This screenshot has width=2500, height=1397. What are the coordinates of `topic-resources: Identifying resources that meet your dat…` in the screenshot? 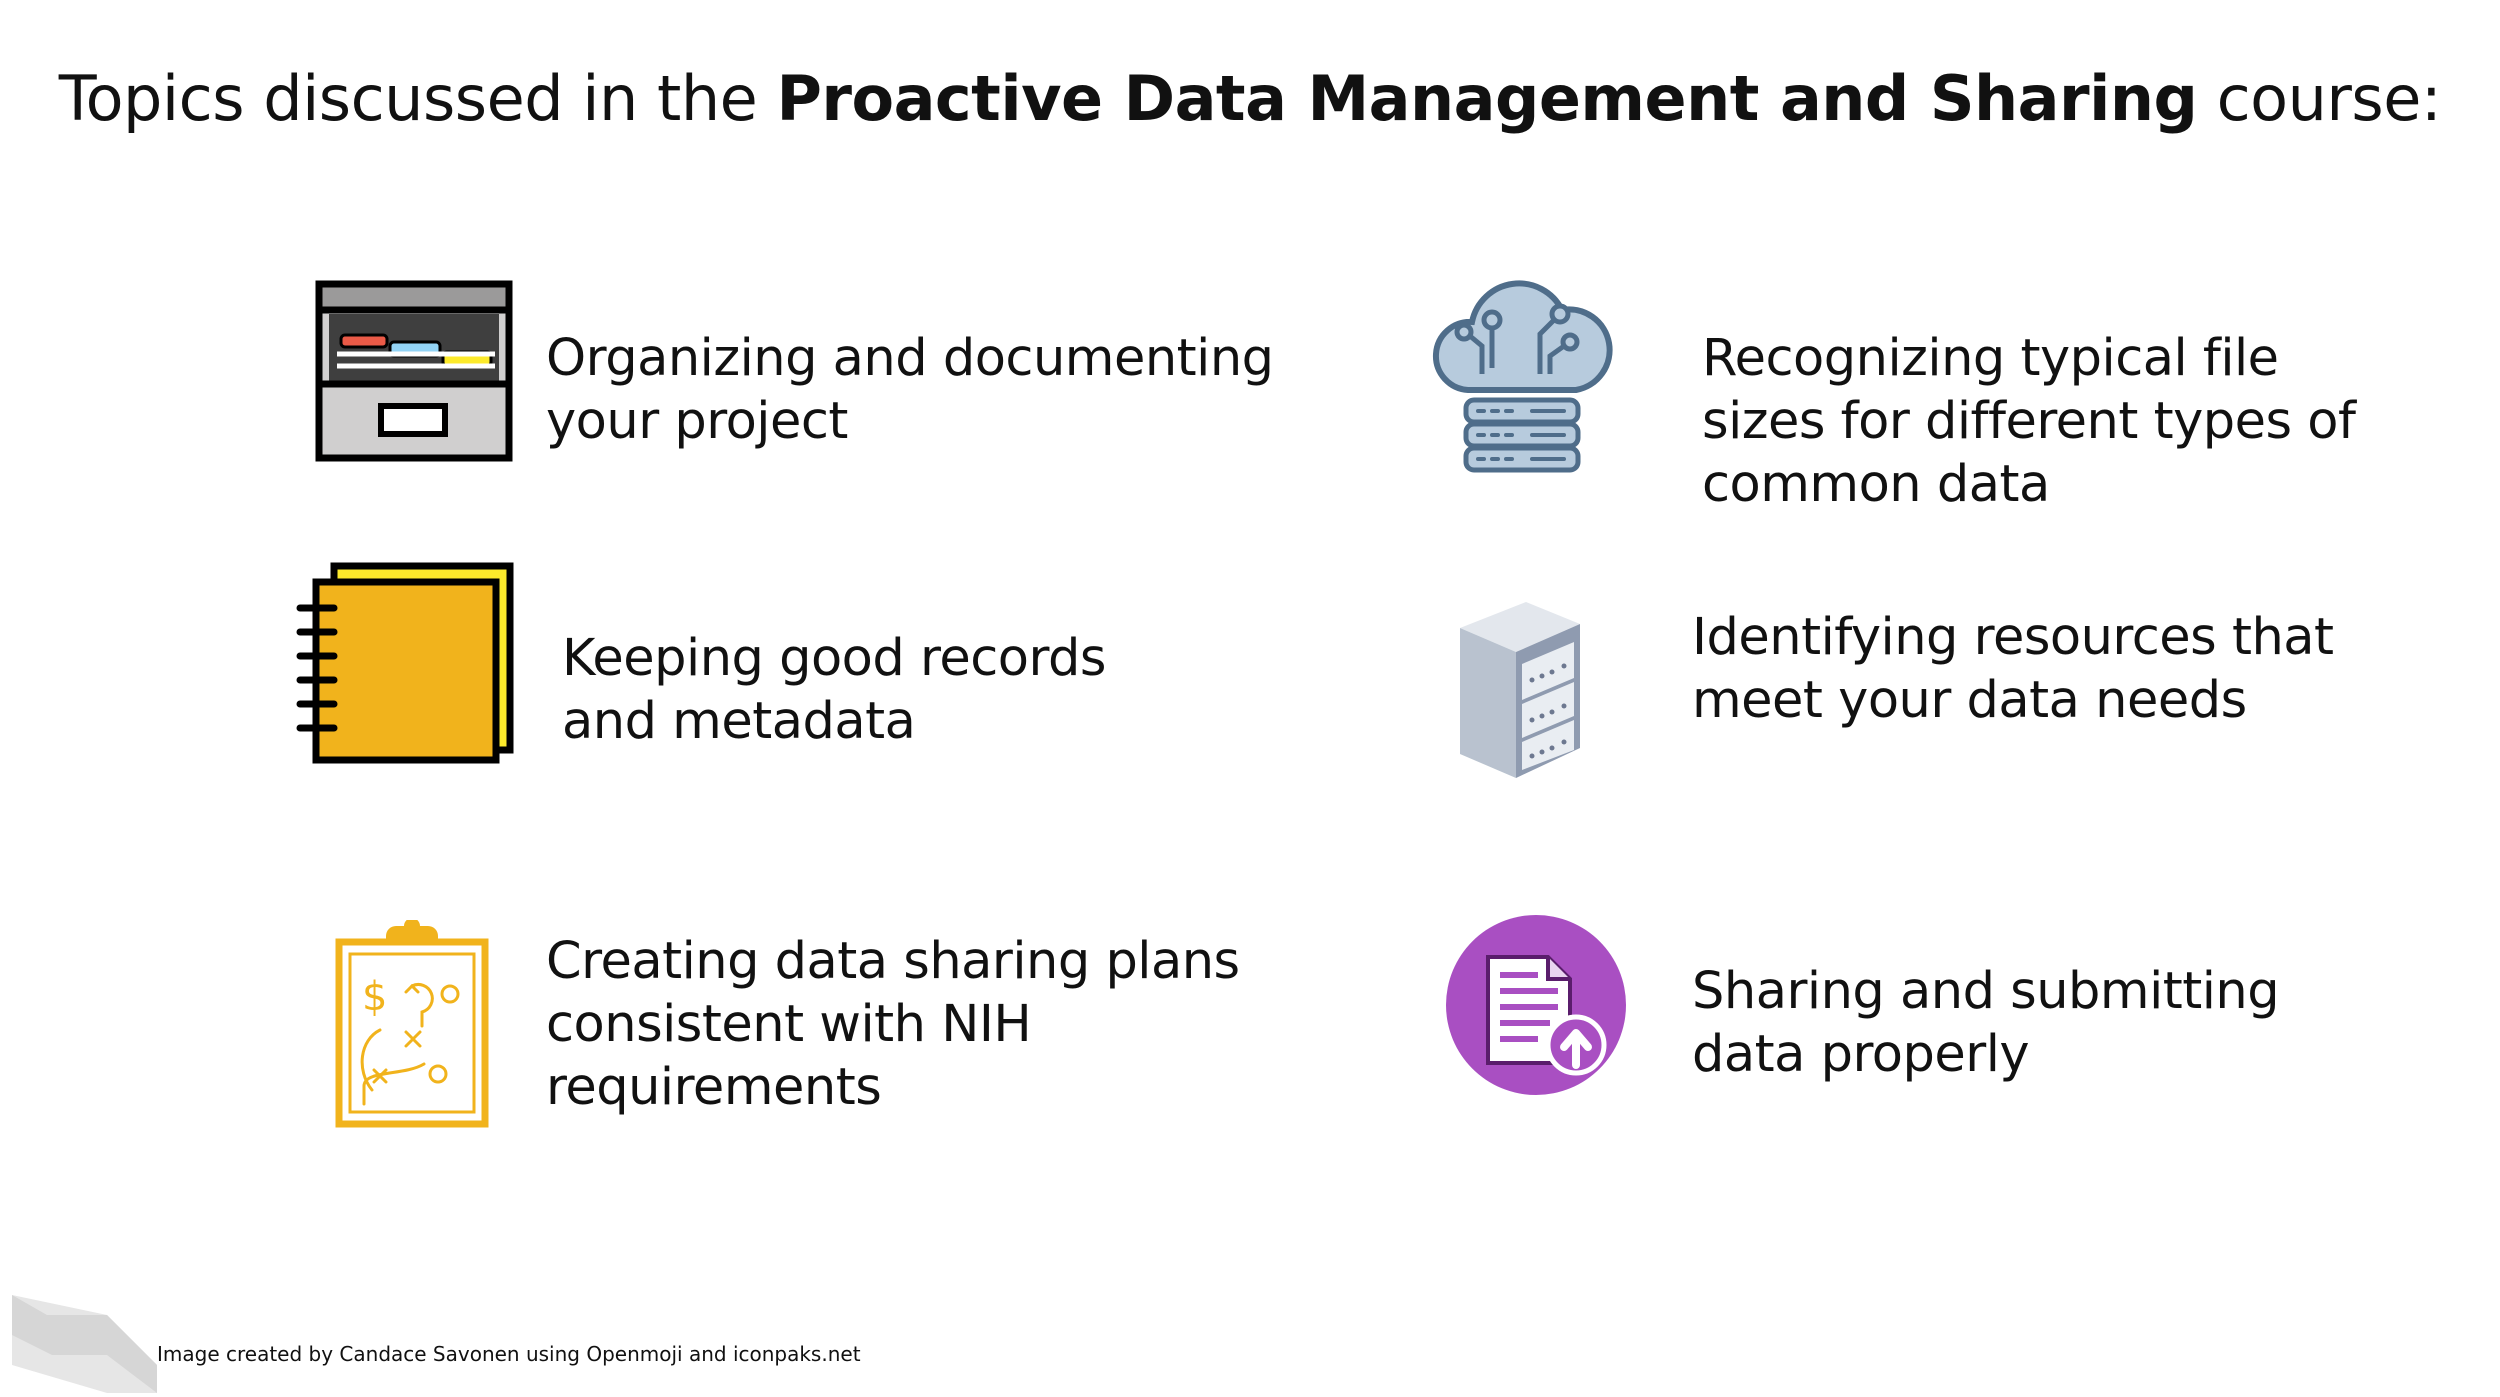 It's located at (2013, 669).